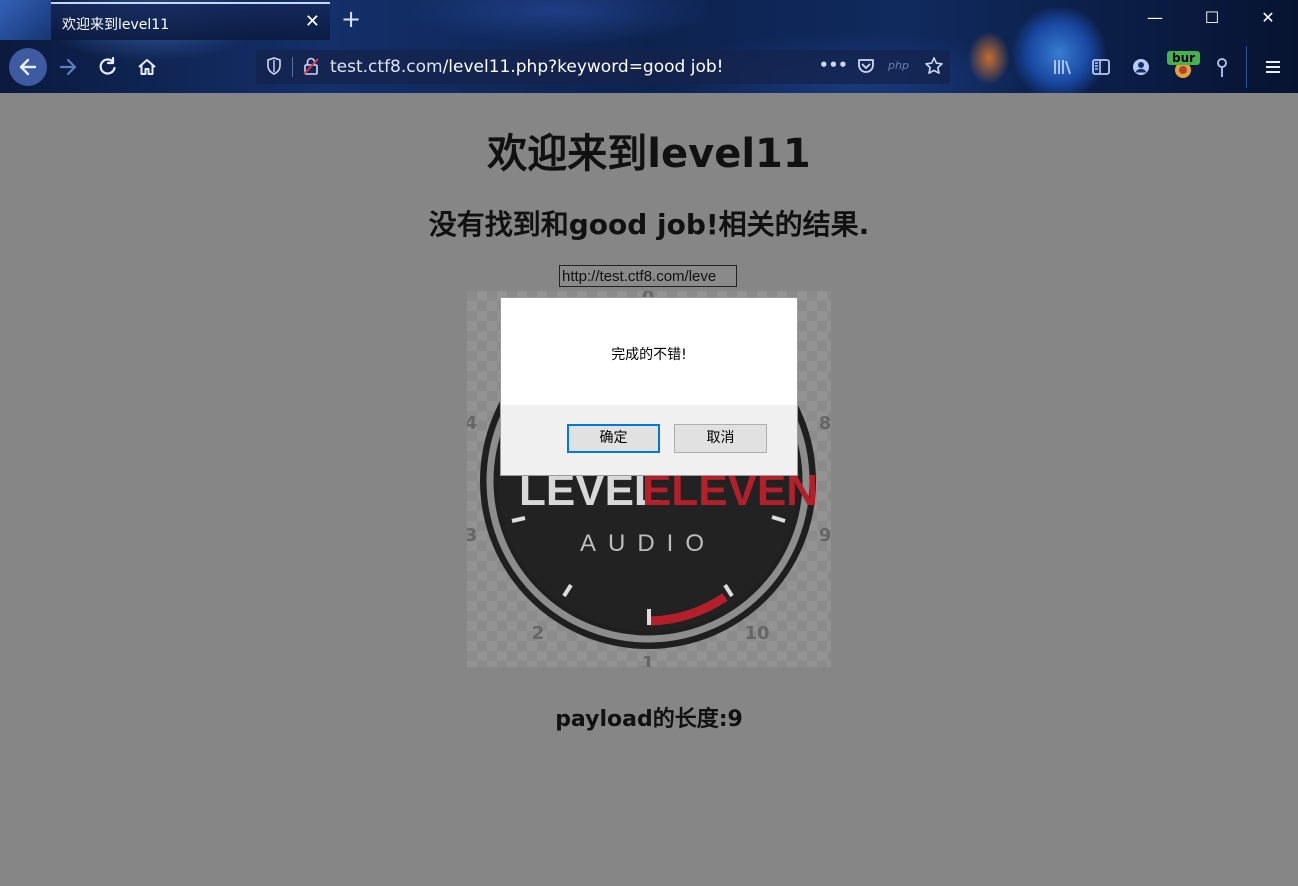 This screenshot has width=1298, height=886. Describe the element at coordinates (1184, 58) in the screenshot. I see `extension-badge: bur` at that location.